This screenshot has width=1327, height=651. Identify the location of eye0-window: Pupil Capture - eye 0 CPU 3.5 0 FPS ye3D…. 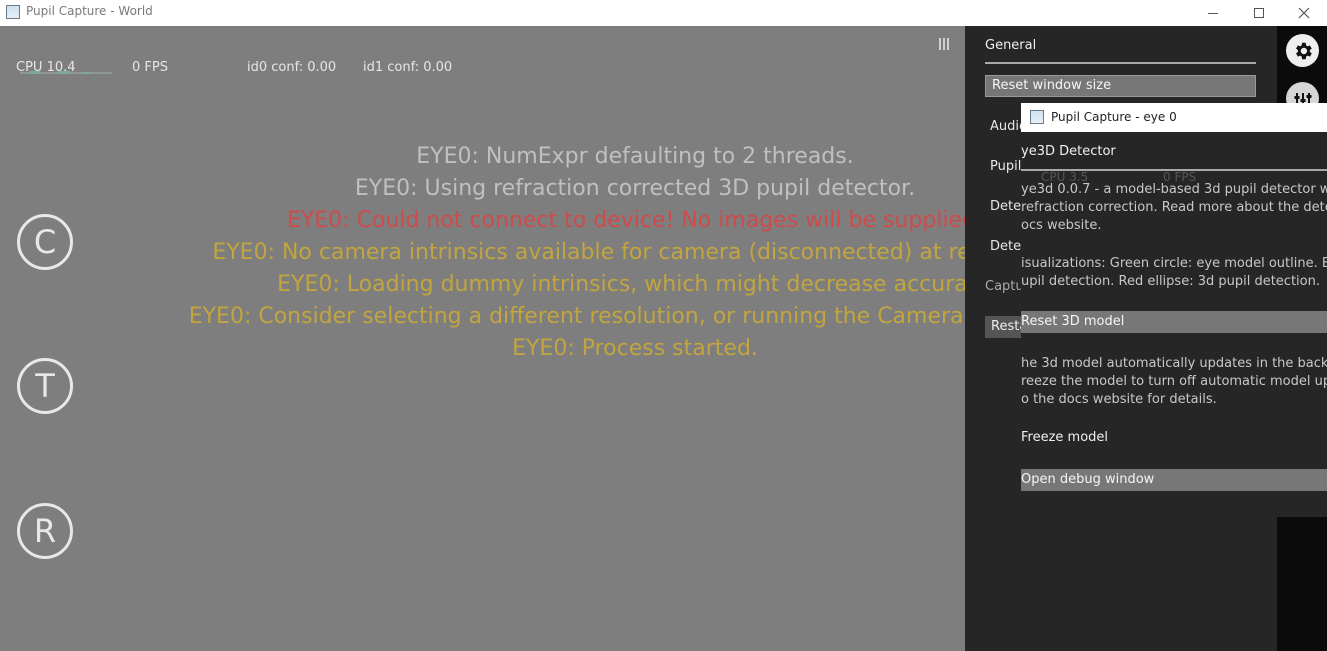
(1174, 310).